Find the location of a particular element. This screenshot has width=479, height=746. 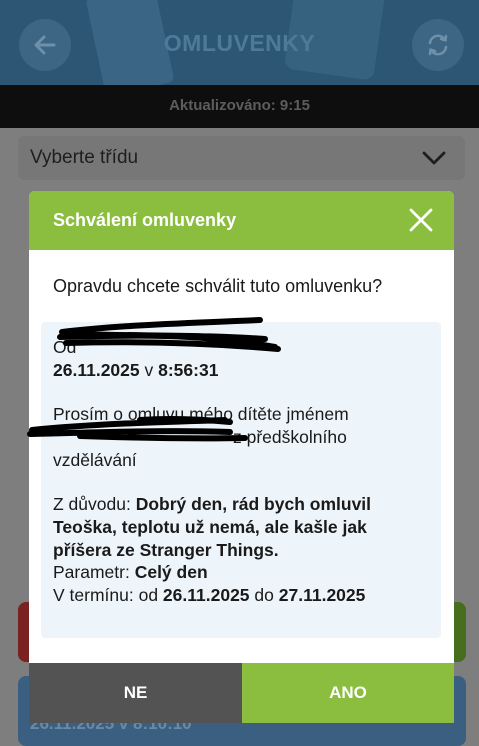

app-header: OMLUVENKY is located at coordinates (239, 42).